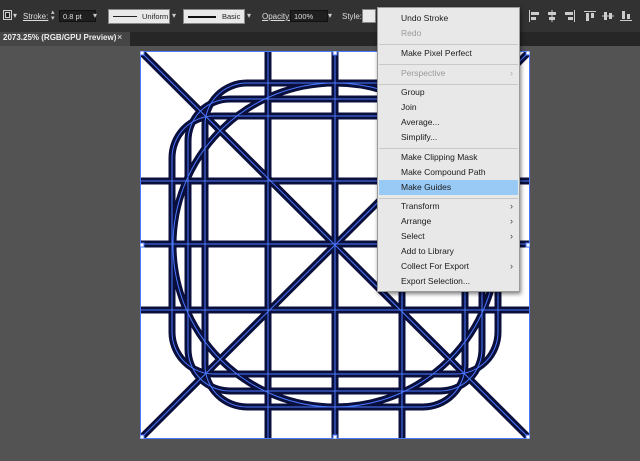 The image size is (640, 461). I want to click on menu-item-group: Group, so click(448, 92).